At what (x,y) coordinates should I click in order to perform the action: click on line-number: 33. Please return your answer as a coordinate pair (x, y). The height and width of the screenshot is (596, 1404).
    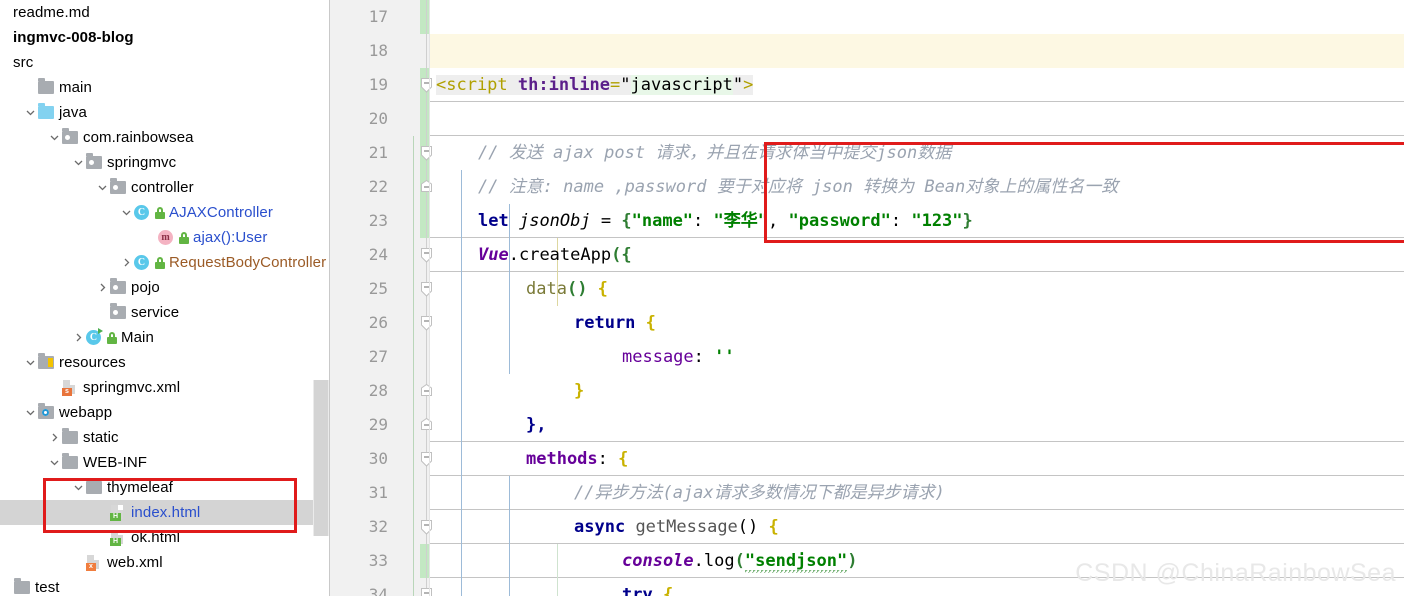
    Looking at the image, I should click on (378, 560).